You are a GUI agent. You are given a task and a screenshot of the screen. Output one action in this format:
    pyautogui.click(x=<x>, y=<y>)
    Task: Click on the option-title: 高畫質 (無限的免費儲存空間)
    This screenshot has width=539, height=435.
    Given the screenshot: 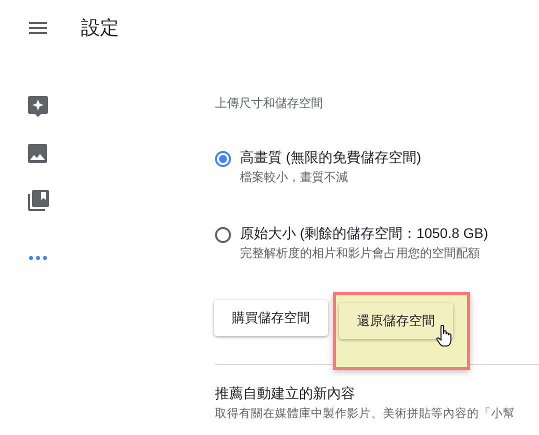 What is the action you would take?
    pyautogui.click(x=331, y=158)
    